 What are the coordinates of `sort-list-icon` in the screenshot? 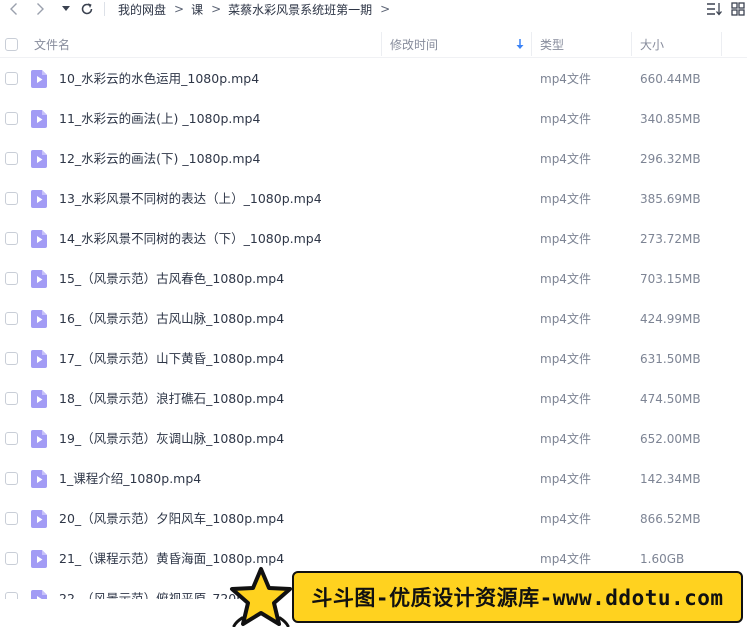 It's located at (714, 9).